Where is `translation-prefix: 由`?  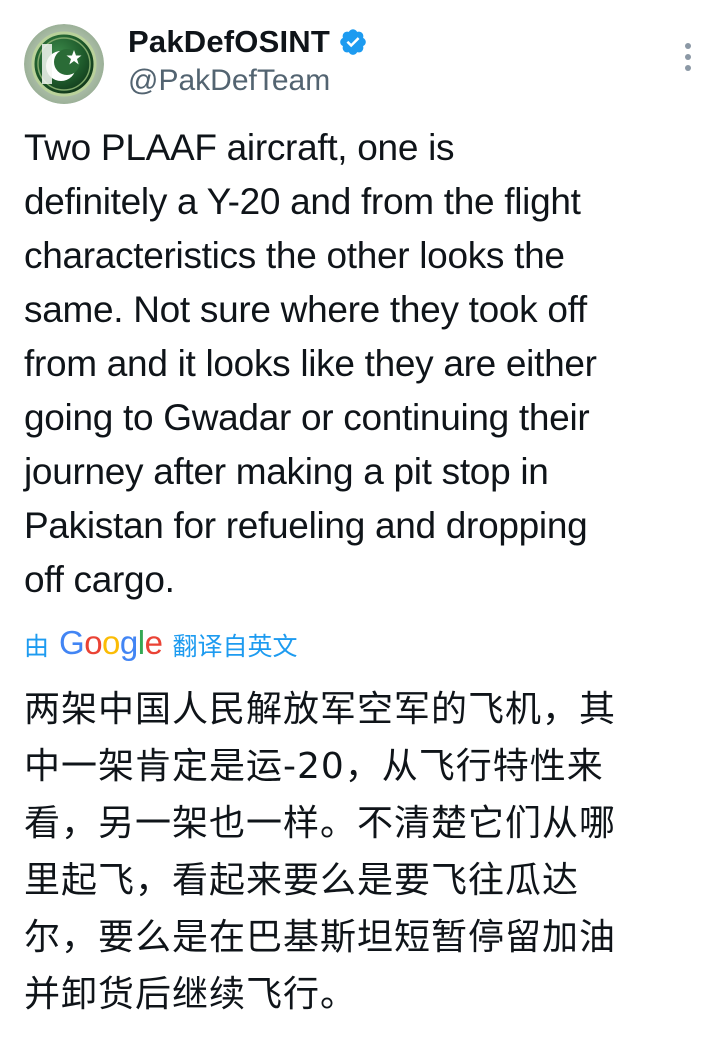
translation-prefix: 由 is located at coordinates (37, 646).